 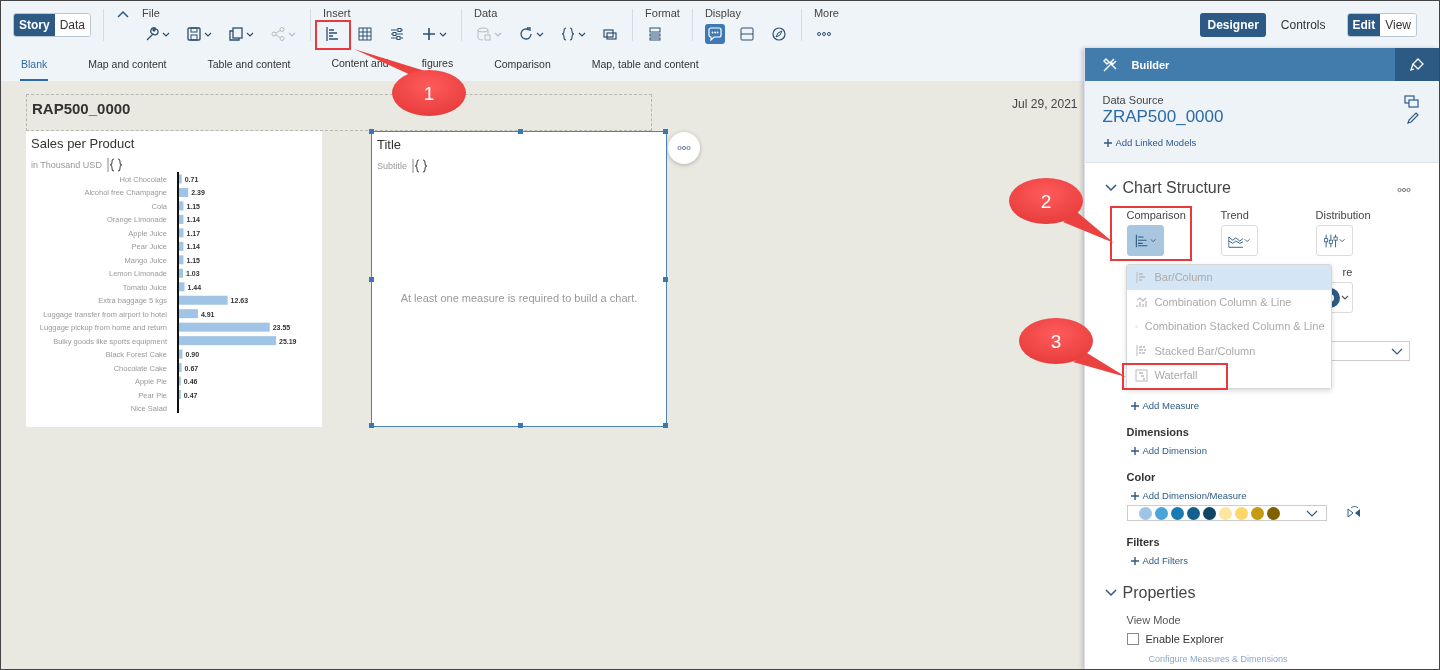 I want to click on mode-tab: Designer, so click(x=1233, y=24).